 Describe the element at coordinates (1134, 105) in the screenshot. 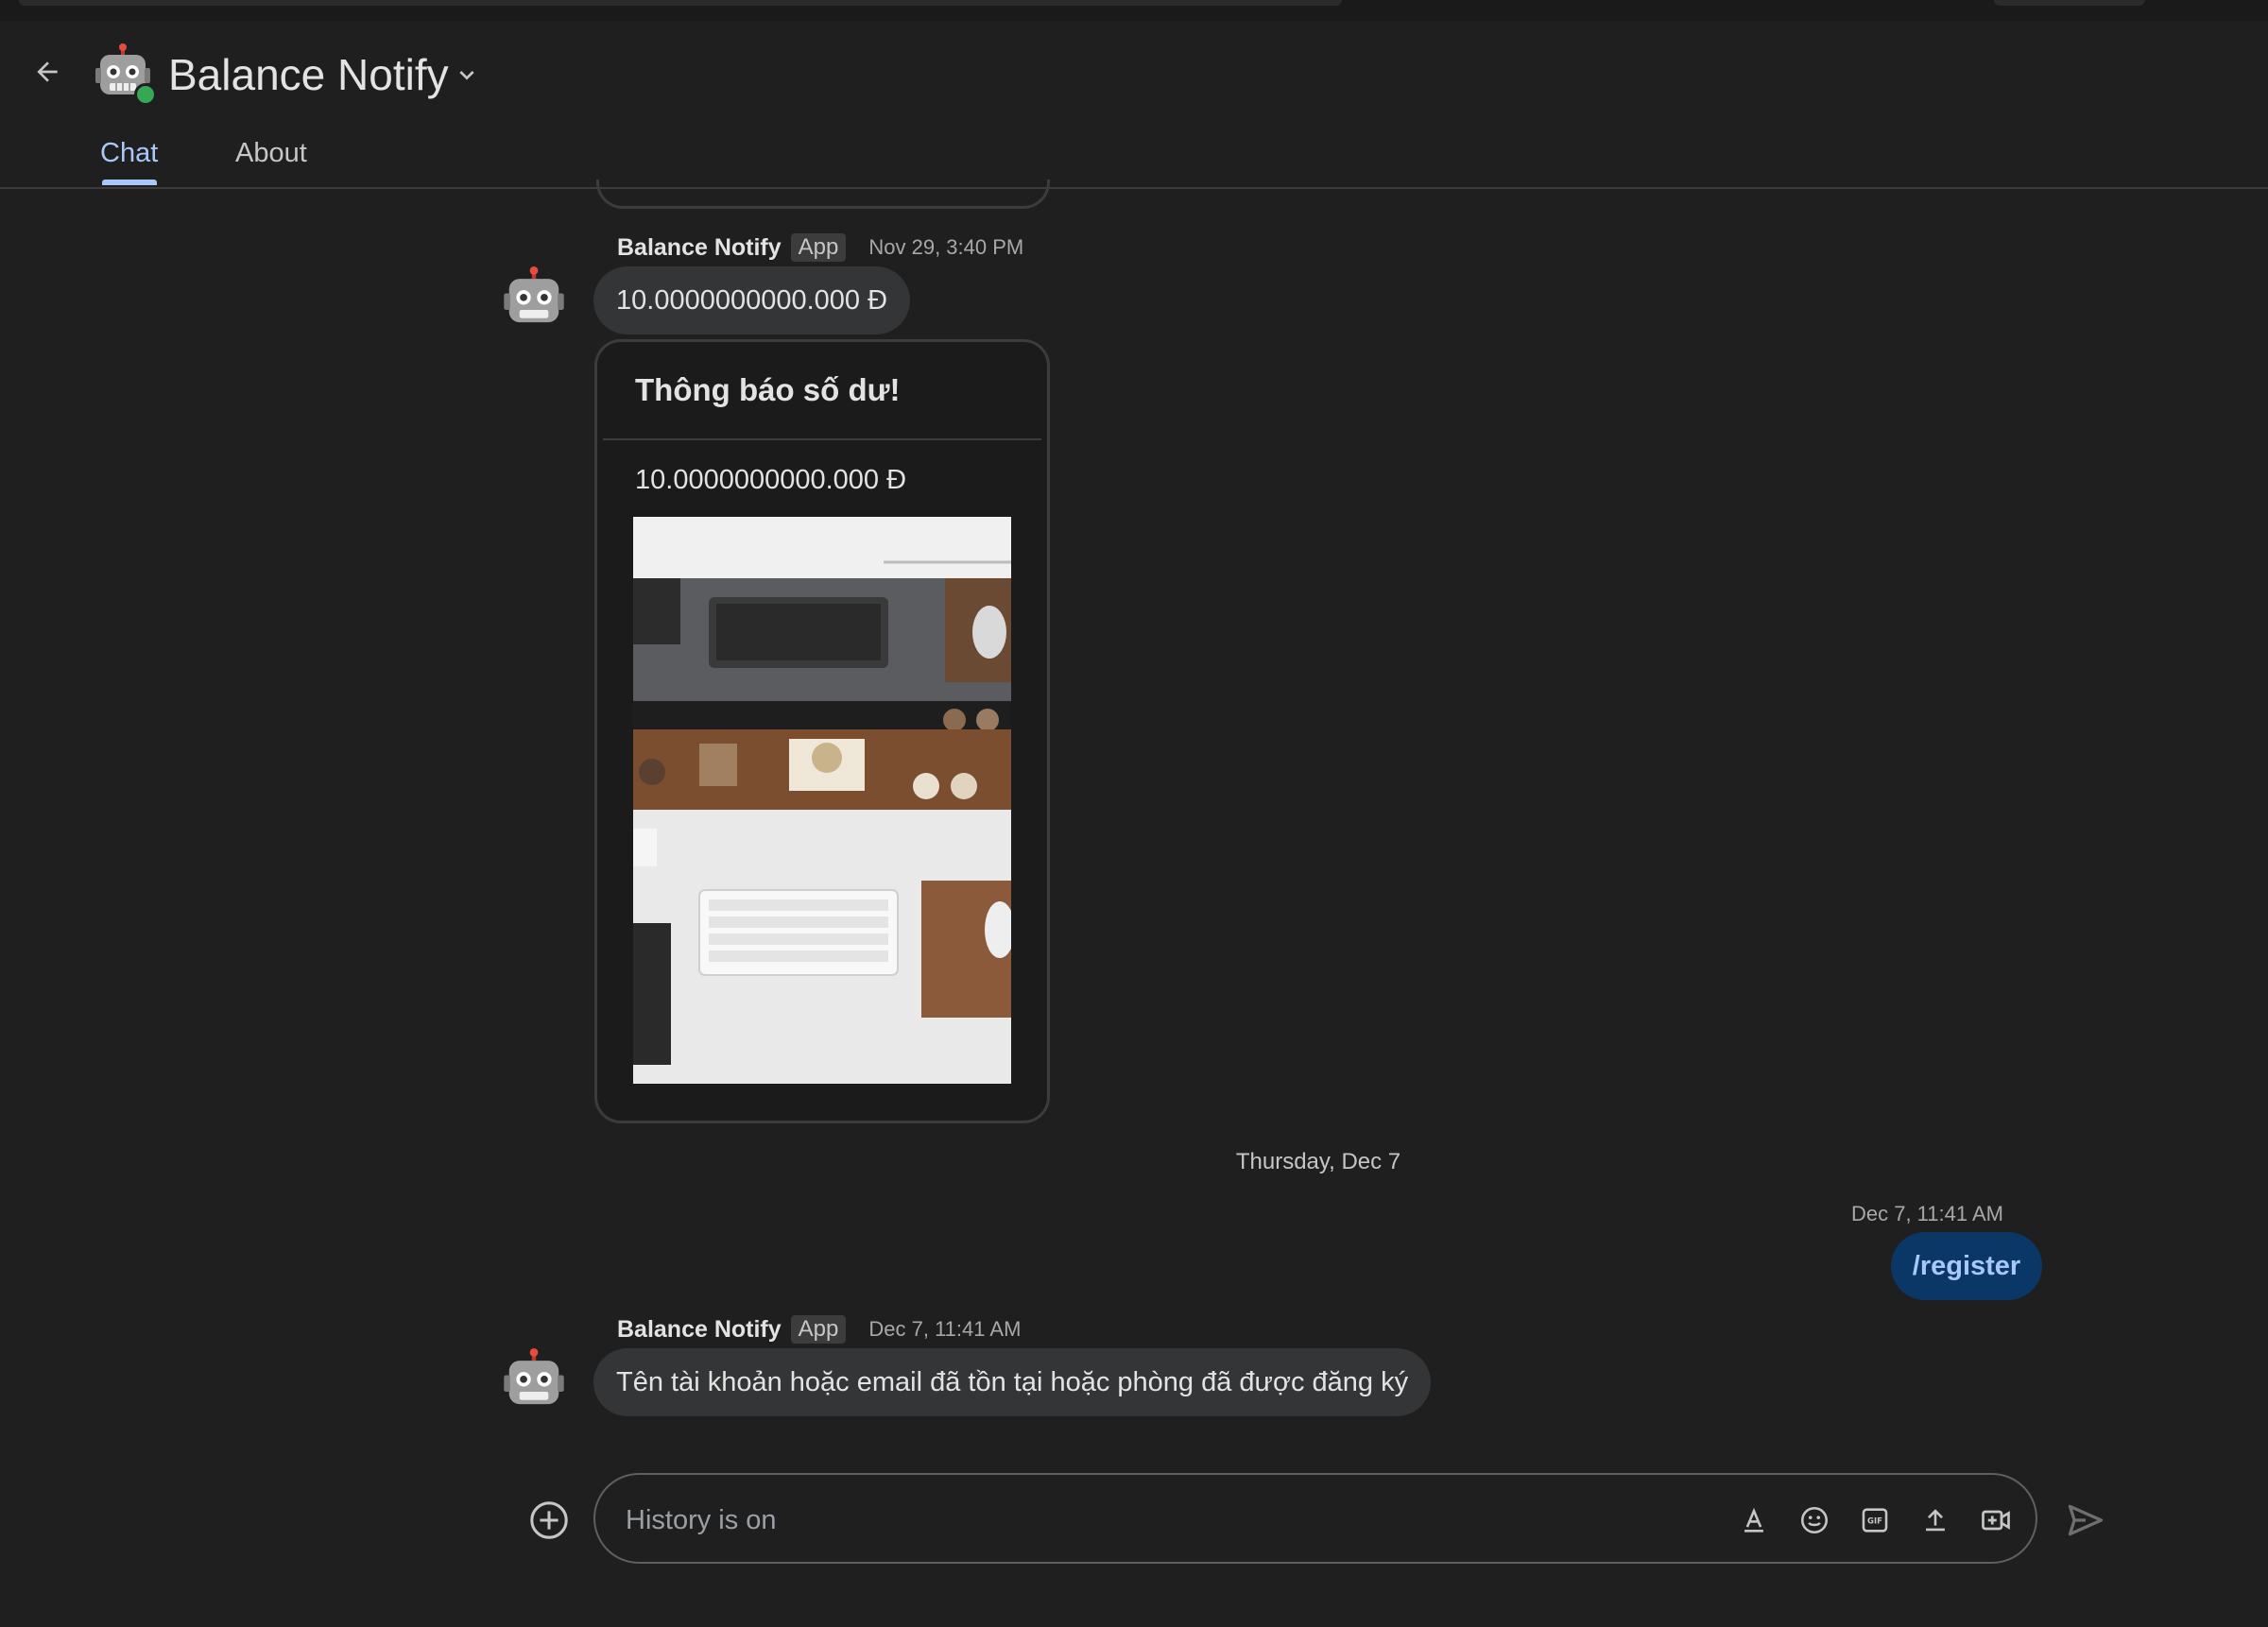

I see `chat-header: Balance Notify Chat About` at that location.